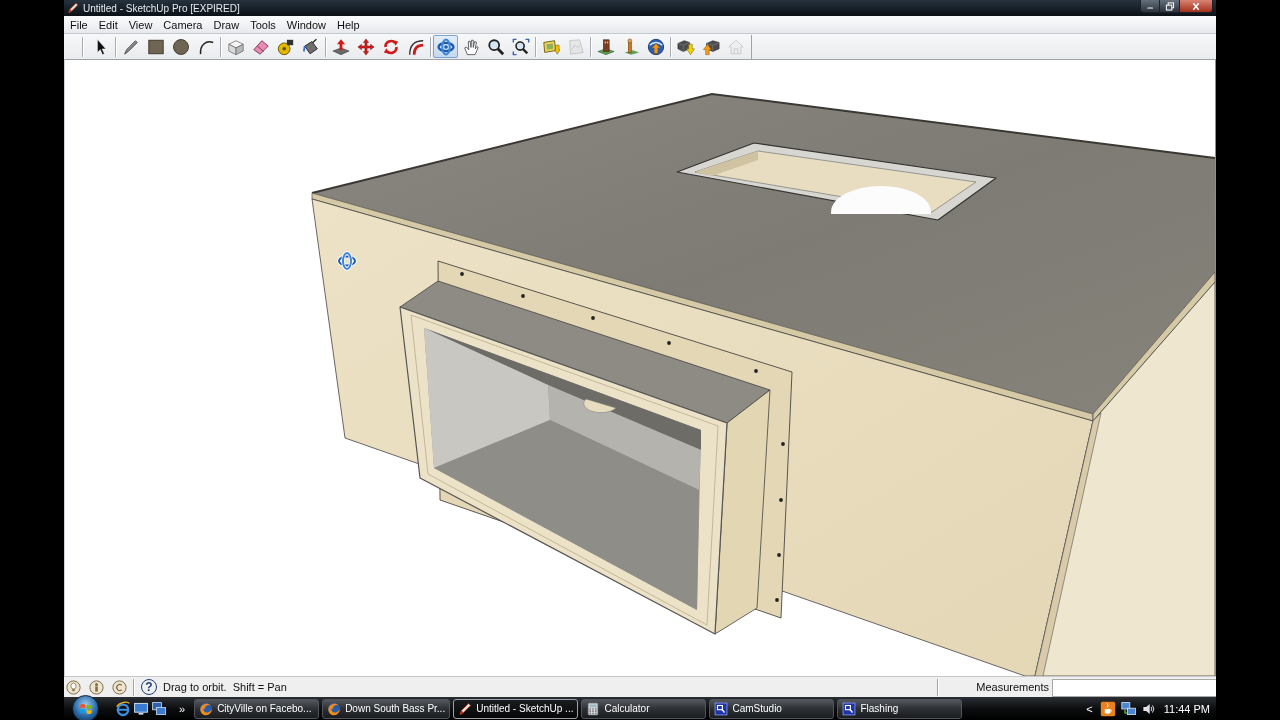  What do you see at coordinates (310, 46) in the screenshot?
I see `paint-bucket-icon` at bounding box center [310, 46].